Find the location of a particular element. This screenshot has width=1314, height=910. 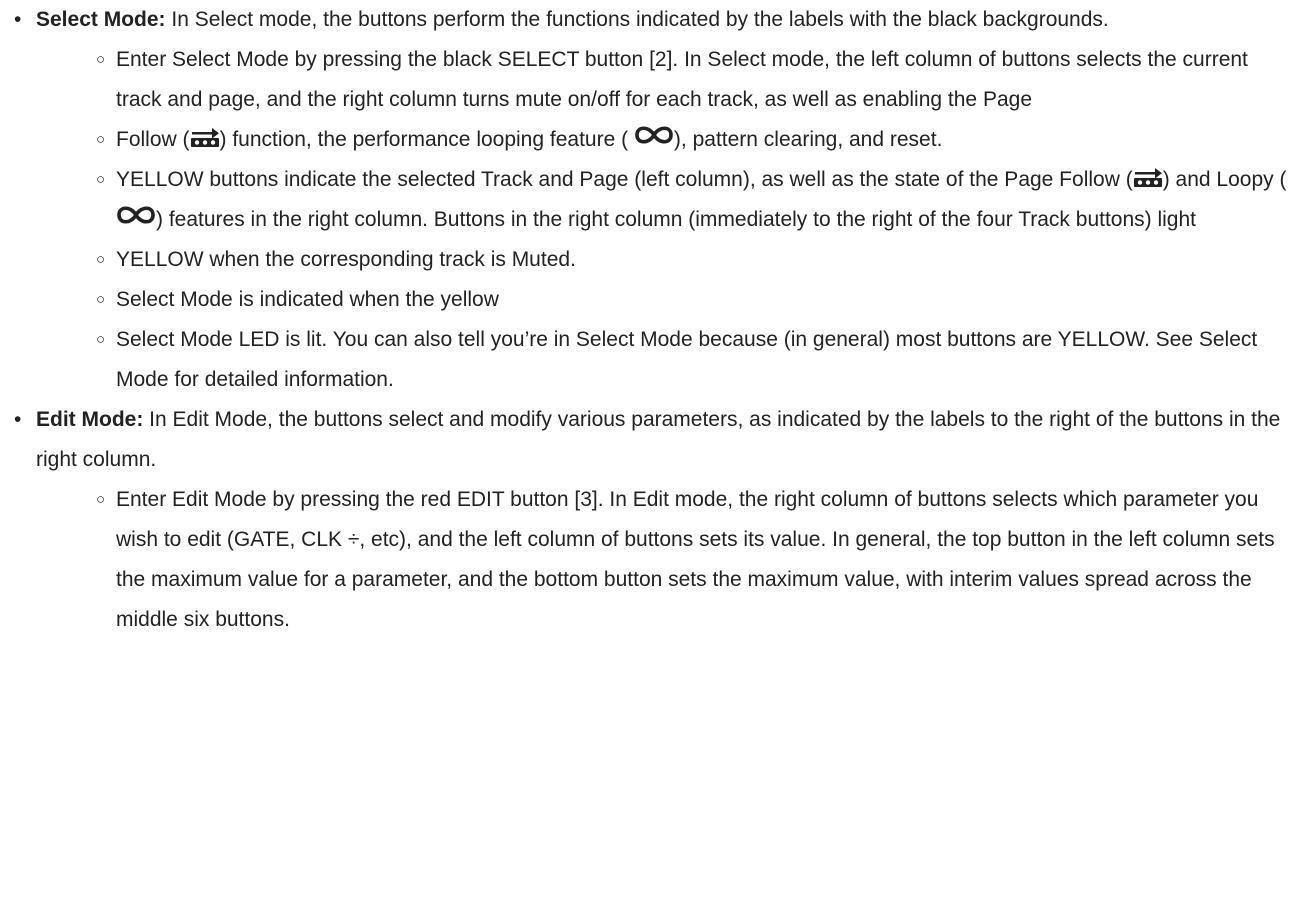

sub-text: ) and Loopy ( is located at coordinates (1224, 179).